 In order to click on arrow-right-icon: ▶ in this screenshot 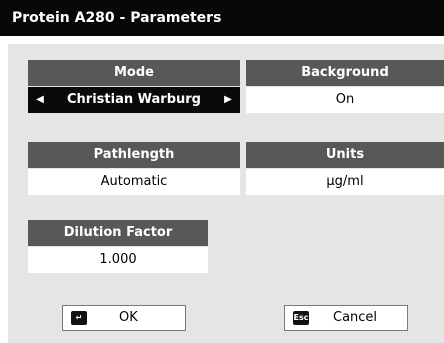, I will do `click(228, 100)`.